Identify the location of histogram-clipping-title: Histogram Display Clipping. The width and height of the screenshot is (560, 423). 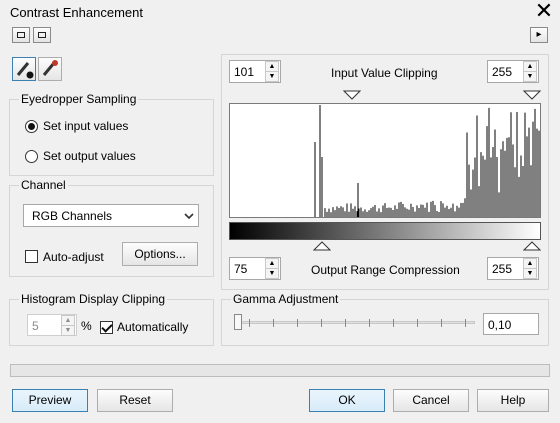
(93, 299).